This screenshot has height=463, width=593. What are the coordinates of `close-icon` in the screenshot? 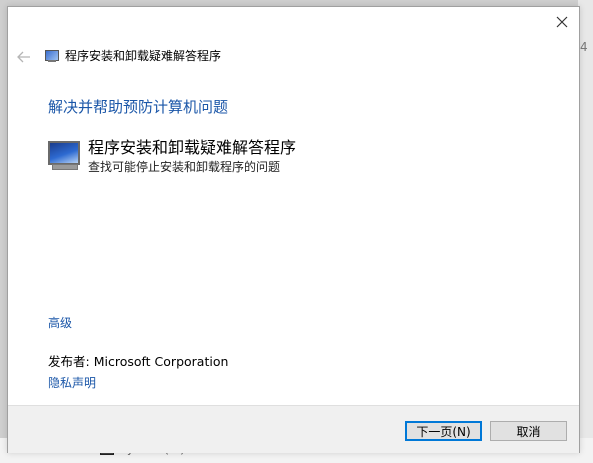 It's located at (562, 22).